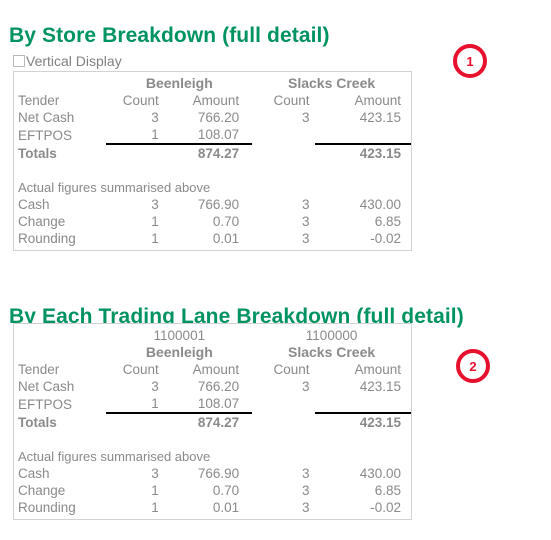  What do you see at coordinates (363, 421) in the screenshot?
I see `totals-amount-2: 423.15` at bounding box center [363, 421].